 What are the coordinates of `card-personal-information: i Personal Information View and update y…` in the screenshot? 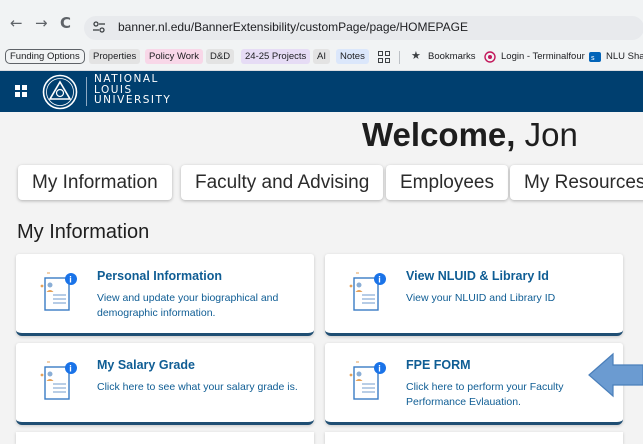 It's located at (165, 295).